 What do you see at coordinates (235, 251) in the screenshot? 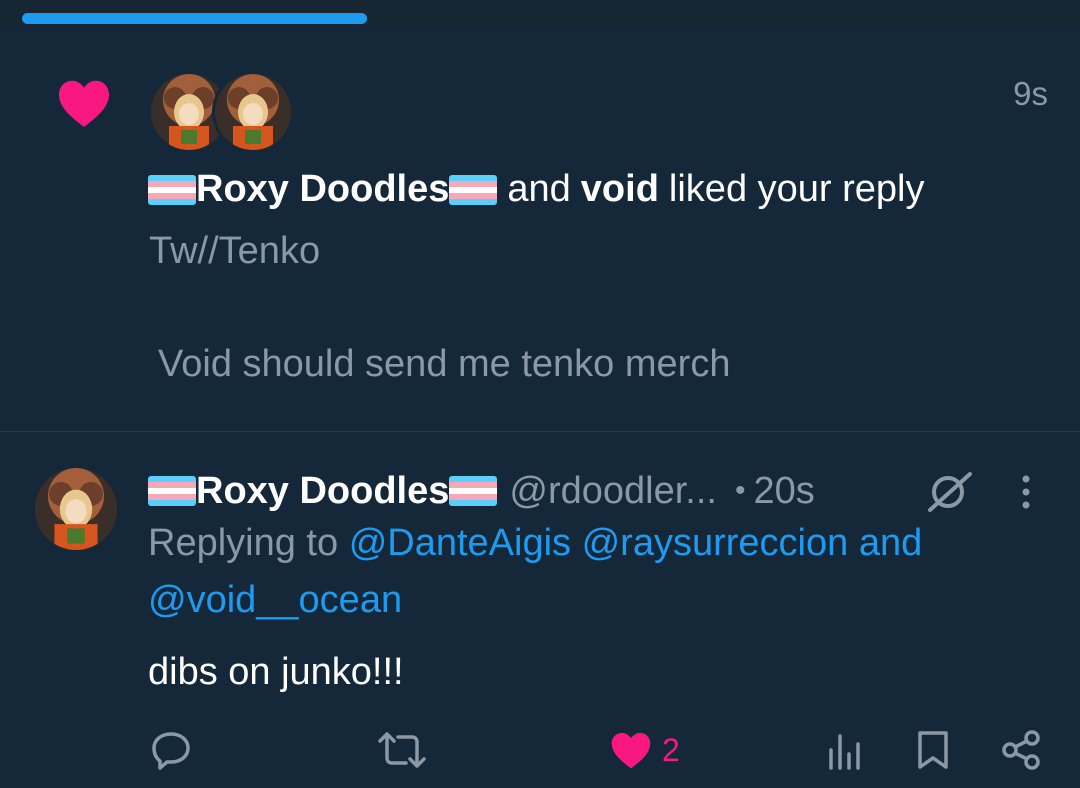
I see `quoted-text: Tw//Tenko` at bounding box center [235, 251].